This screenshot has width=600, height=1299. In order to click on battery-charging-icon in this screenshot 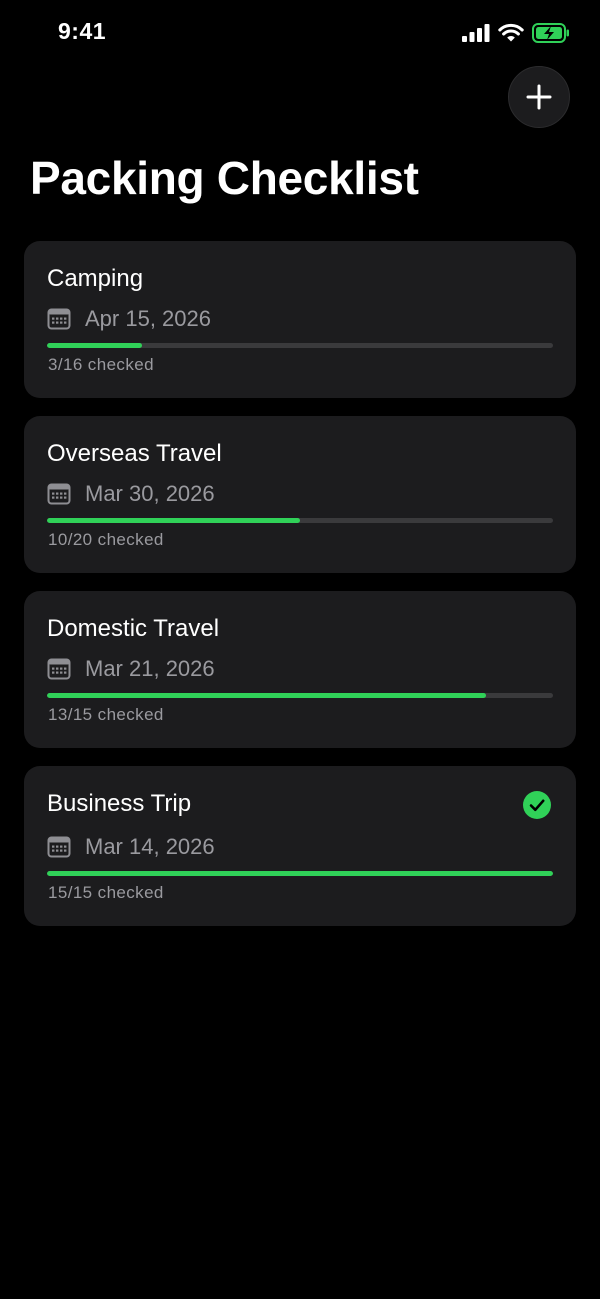, I will do `click(550, 33)`.